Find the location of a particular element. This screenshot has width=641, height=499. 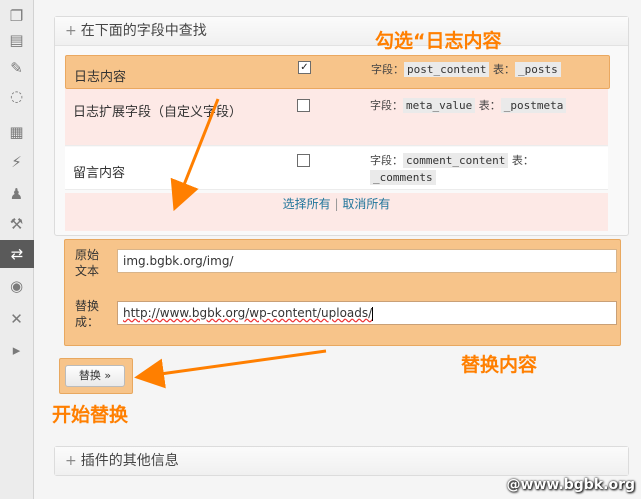

start-annotation: 开始替换 is located at coordinates (90, 415).